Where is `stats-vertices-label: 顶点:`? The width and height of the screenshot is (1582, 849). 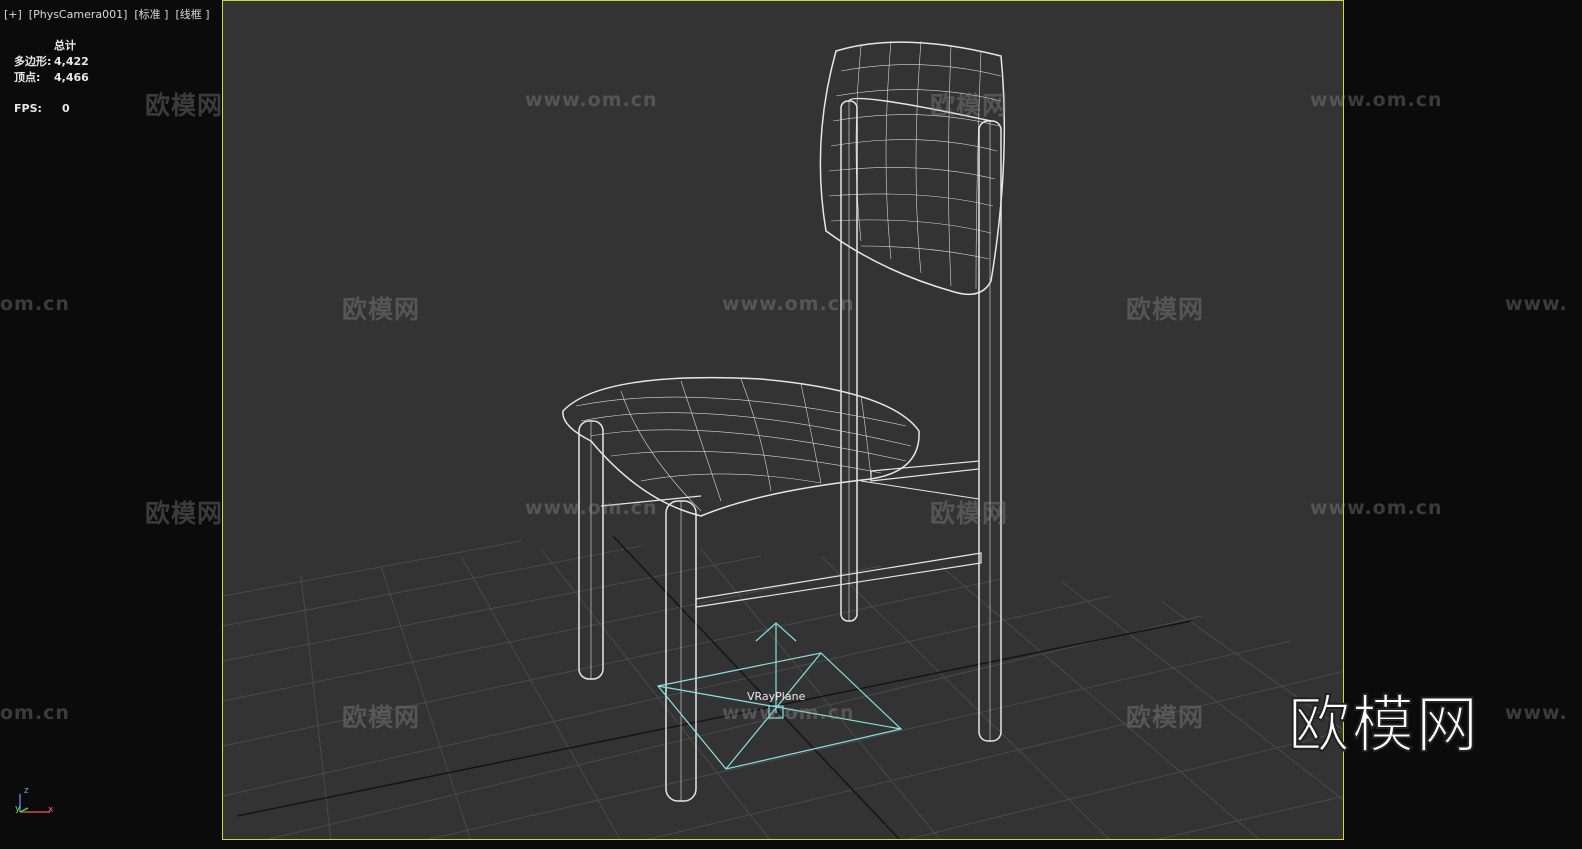
stats-vertices-label: 顶点: is located at coordinates (27, 77).